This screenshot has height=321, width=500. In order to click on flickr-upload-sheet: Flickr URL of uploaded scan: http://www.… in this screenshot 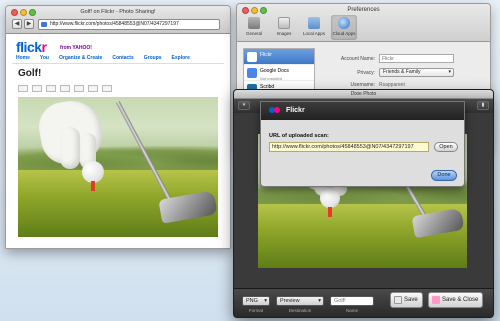, I will do `click(362, 144)`.